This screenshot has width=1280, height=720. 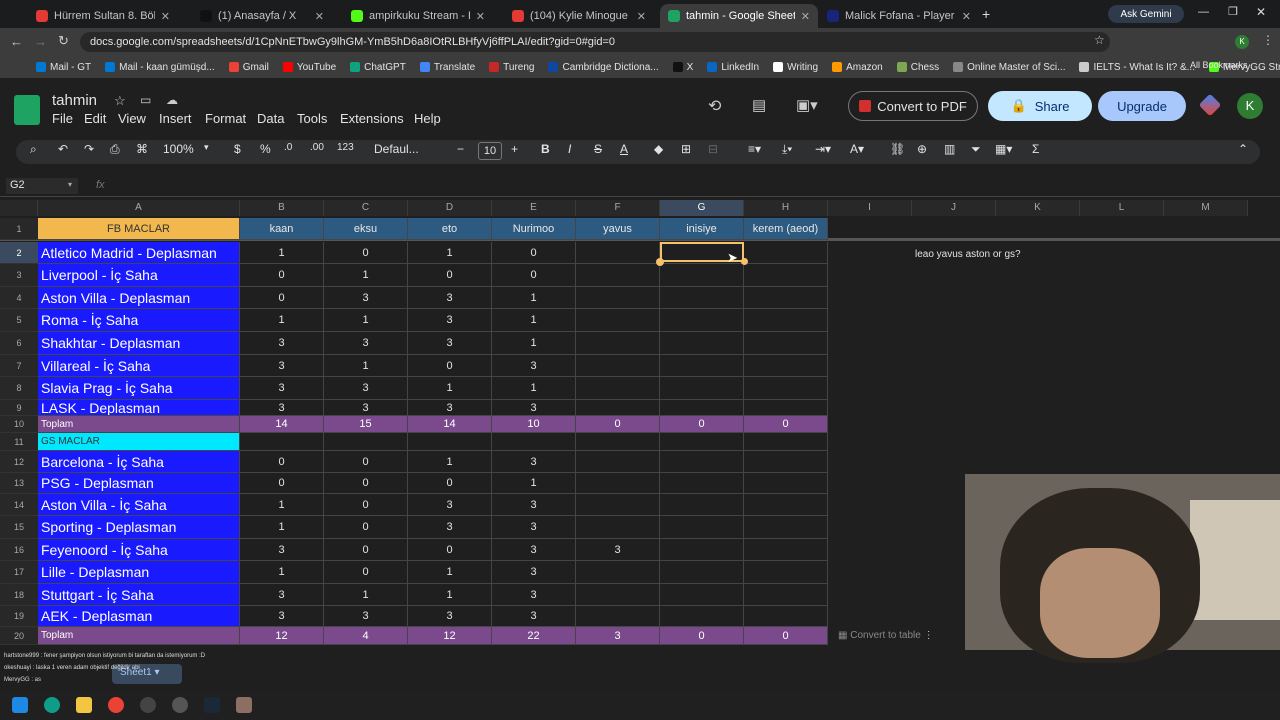 I want to click on header-fb-maclar: FB MACLAR, so click(x=139, y=229).